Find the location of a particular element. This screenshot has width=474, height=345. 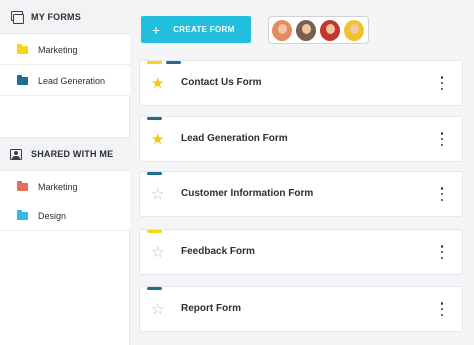

sidebar-item-label: Design is located at coordinates (52, 215).